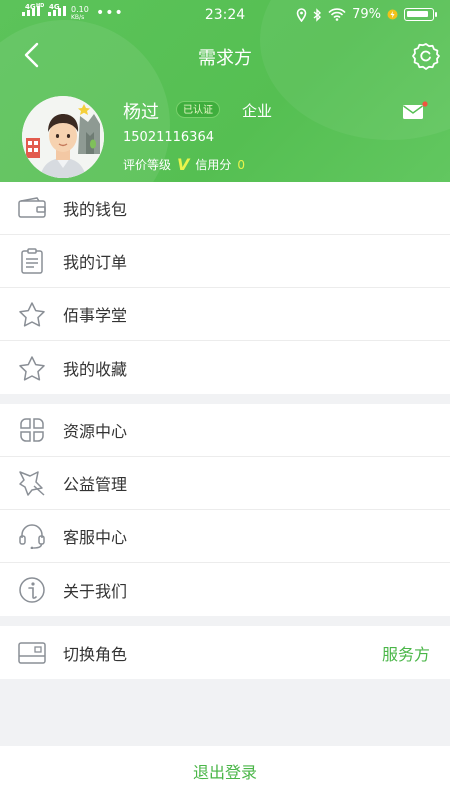  What do you see at coordinates (95, 209) in the screenshot?
I see `menu-item-label: 我的钱包` at bounding box center [95, 209].